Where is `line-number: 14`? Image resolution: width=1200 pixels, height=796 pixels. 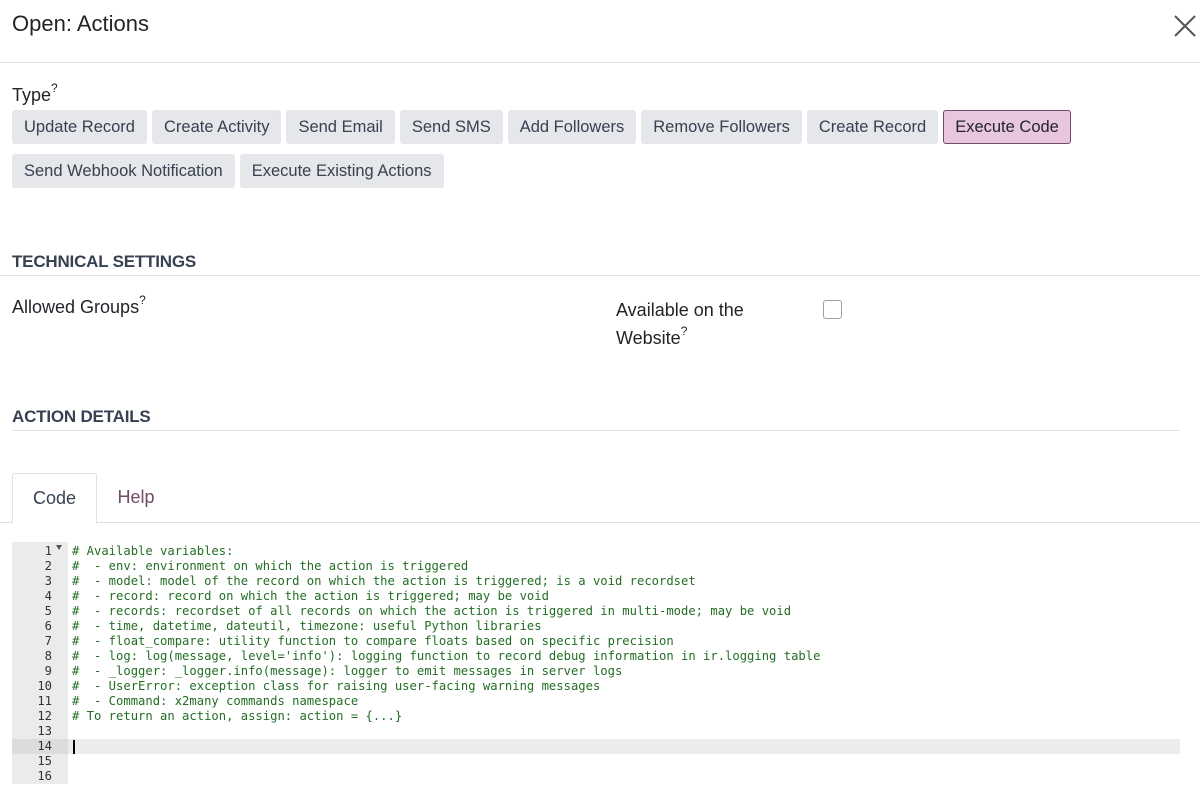 line-number: 14 is located at coordinates (40, 746).